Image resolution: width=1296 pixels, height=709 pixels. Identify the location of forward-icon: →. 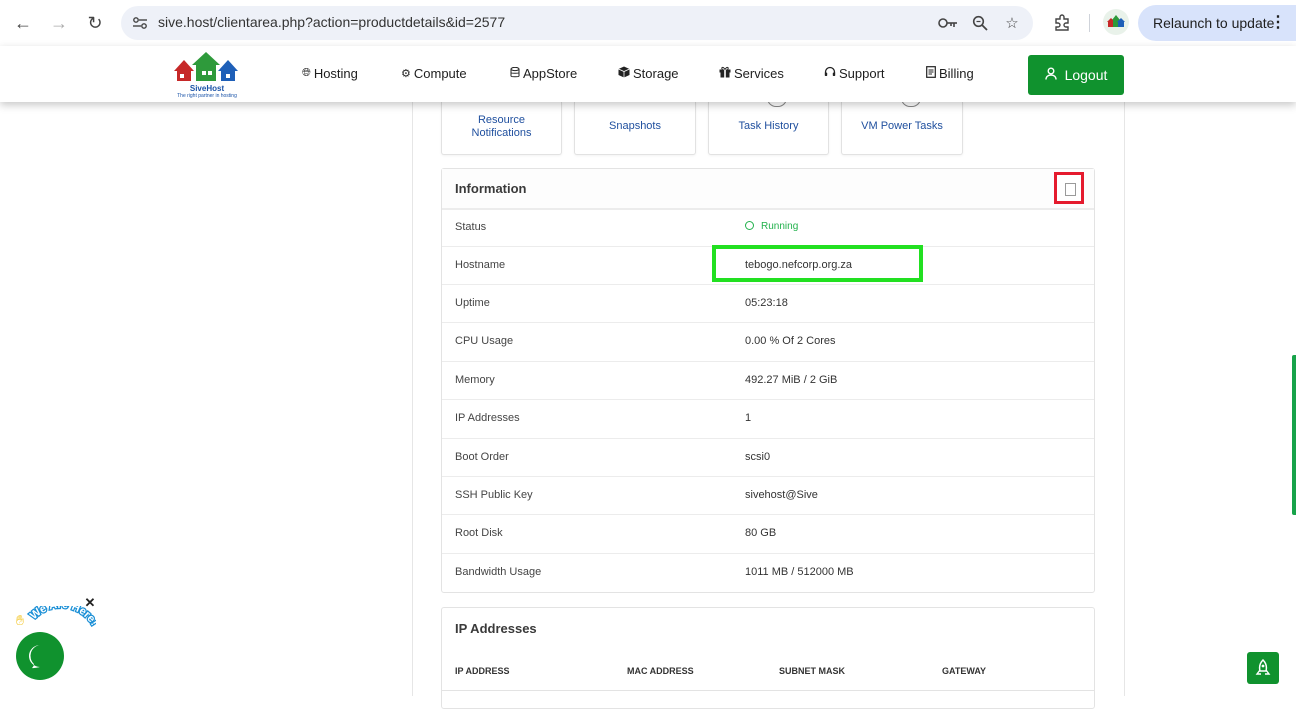
(59, 23).